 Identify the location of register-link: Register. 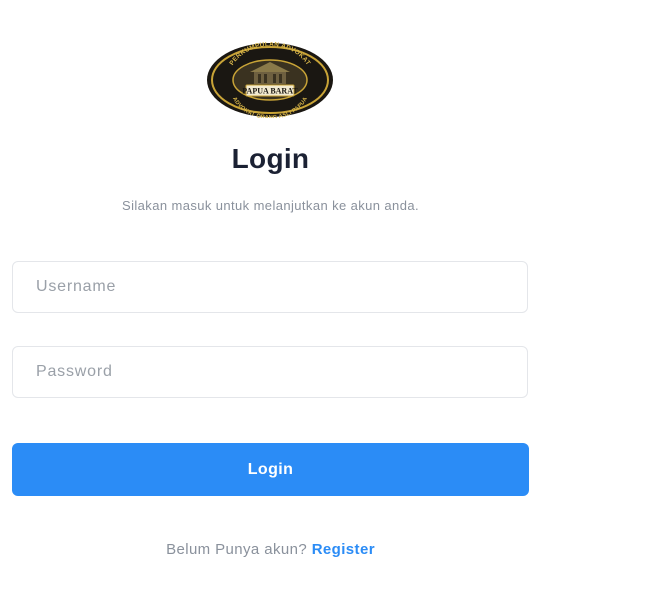
(343, 549).